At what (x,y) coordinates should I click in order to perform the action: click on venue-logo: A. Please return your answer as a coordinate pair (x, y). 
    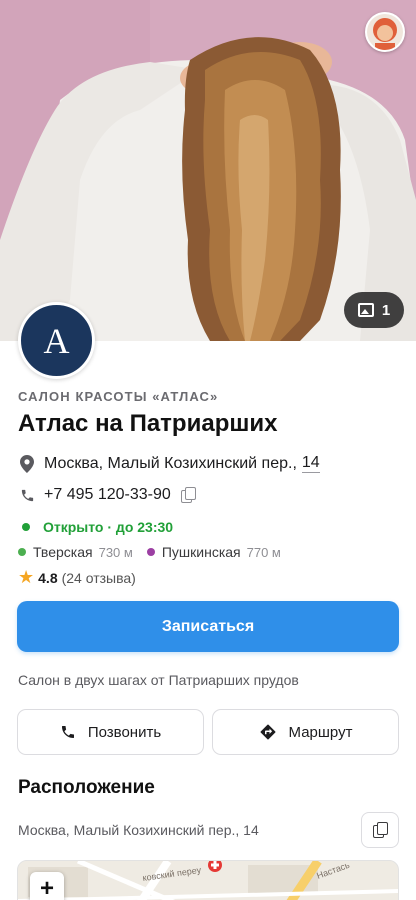
    Looking at the image, I should click on (56, 340).